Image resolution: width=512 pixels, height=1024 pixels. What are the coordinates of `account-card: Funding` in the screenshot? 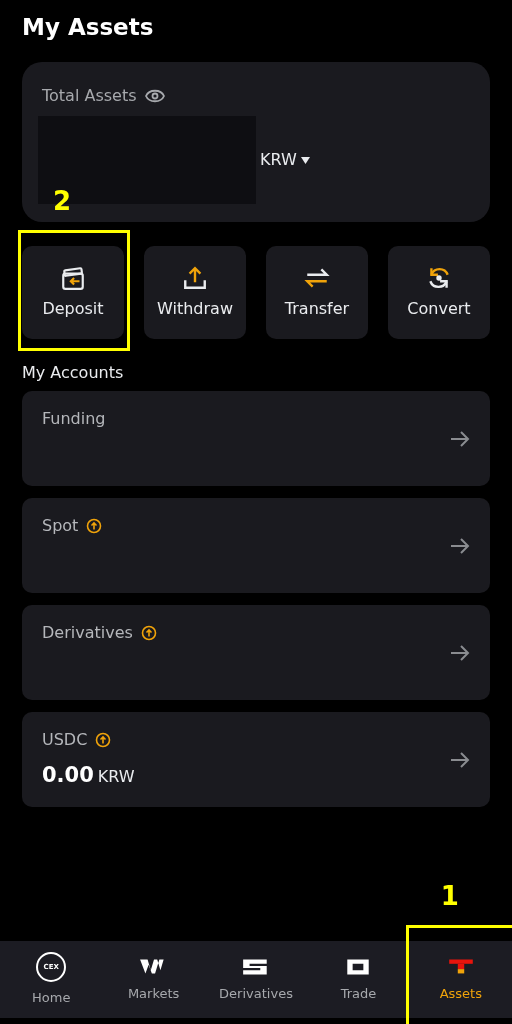 It's located at (256, 438).